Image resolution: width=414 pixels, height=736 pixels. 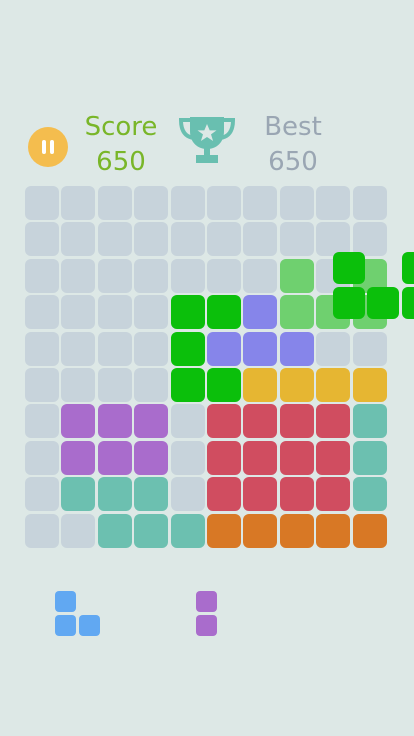 What do you see at coordinates (77, 613) in the screenshot?
I see `tray-piece-l` at bounding box center [77, 613].